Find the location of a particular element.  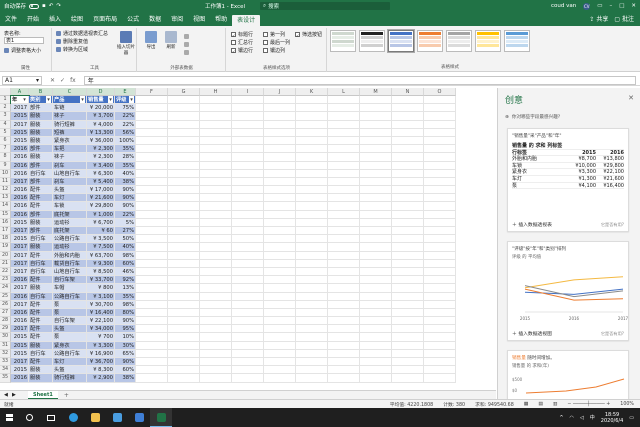

next-sheet-icon: ▶ is located at coordinates (14, 395).